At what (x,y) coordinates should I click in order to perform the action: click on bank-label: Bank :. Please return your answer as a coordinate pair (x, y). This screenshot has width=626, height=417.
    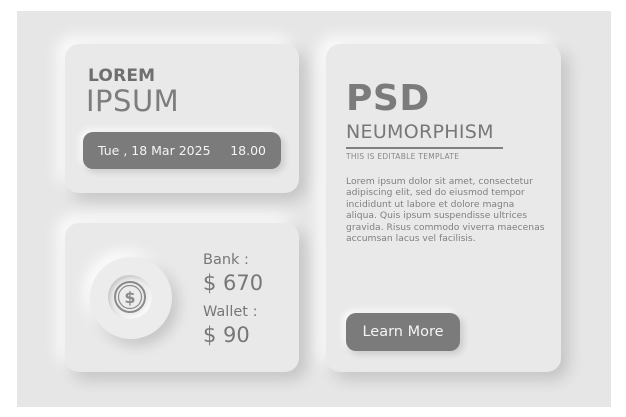
    Looking at the image, I should click on (226, 260).